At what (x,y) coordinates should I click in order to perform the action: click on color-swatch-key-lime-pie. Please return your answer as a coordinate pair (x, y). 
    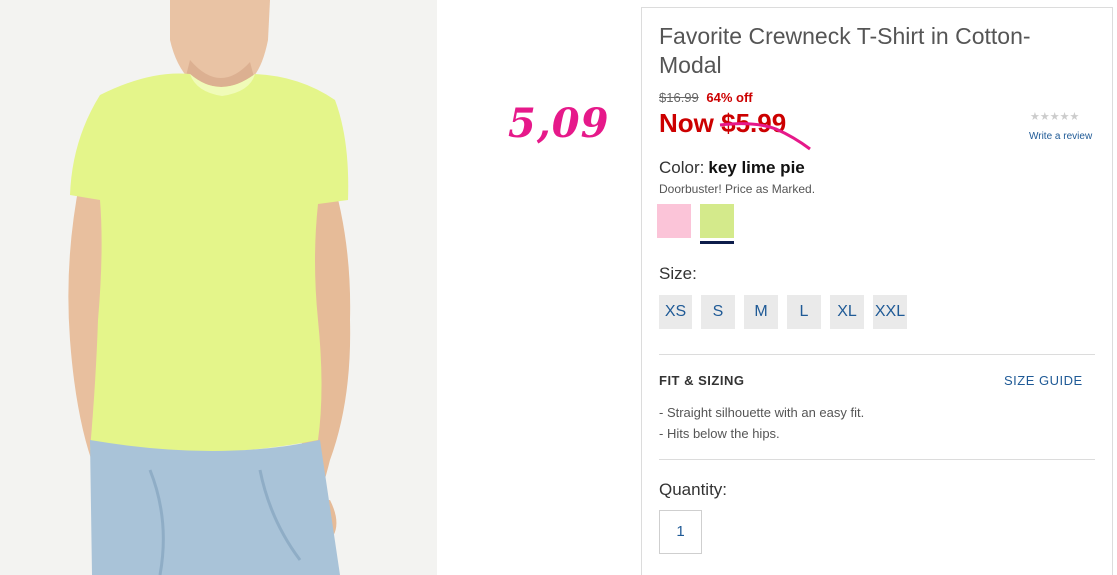
    Looking at the image, I should click on (717, 221).